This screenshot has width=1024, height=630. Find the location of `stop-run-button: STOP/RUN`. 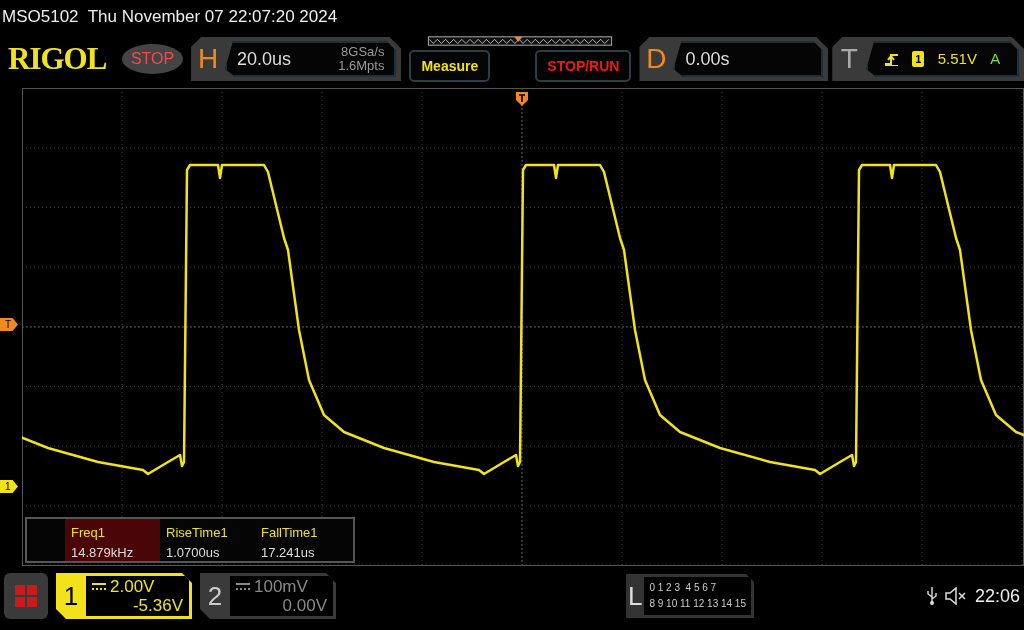

stop-run-button: STOP/RUN is located at coordinates (583, 66).